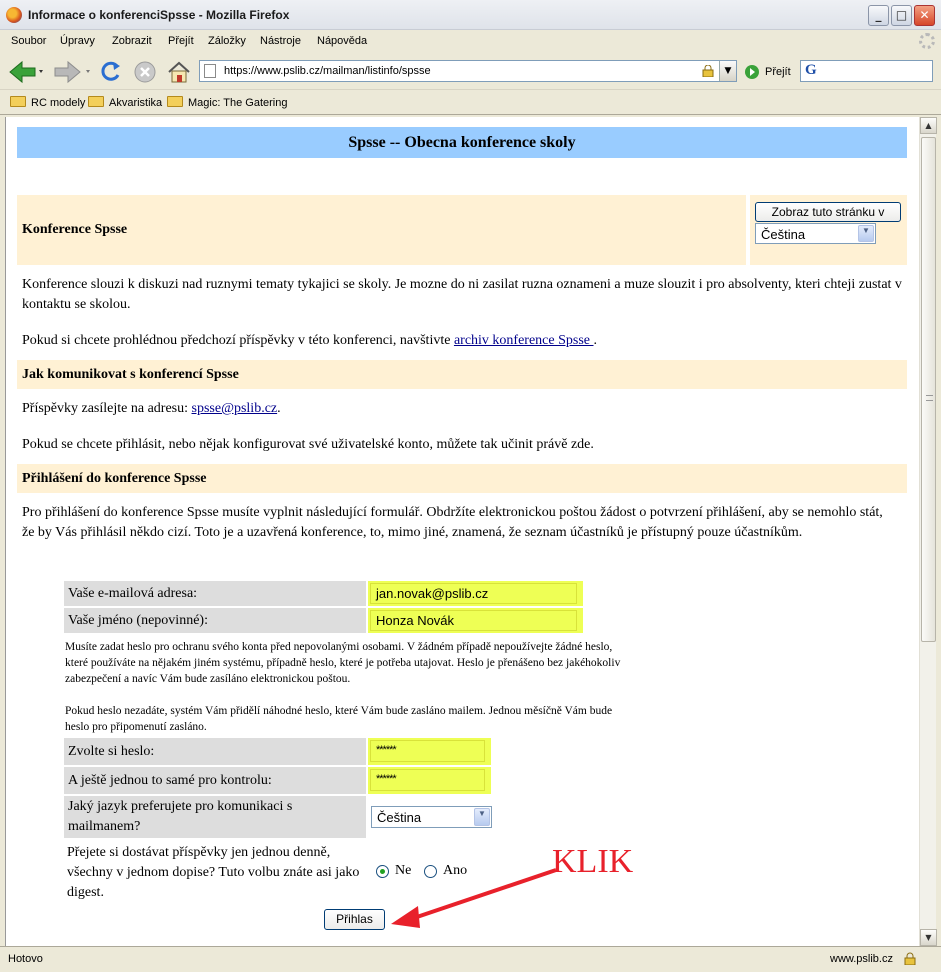 The image size is (941, 972). What do you see at coordinates (431, 817) in the screenshot?
I see `language-pref-select: Čeština ▼` at bounding box center [431, 817].